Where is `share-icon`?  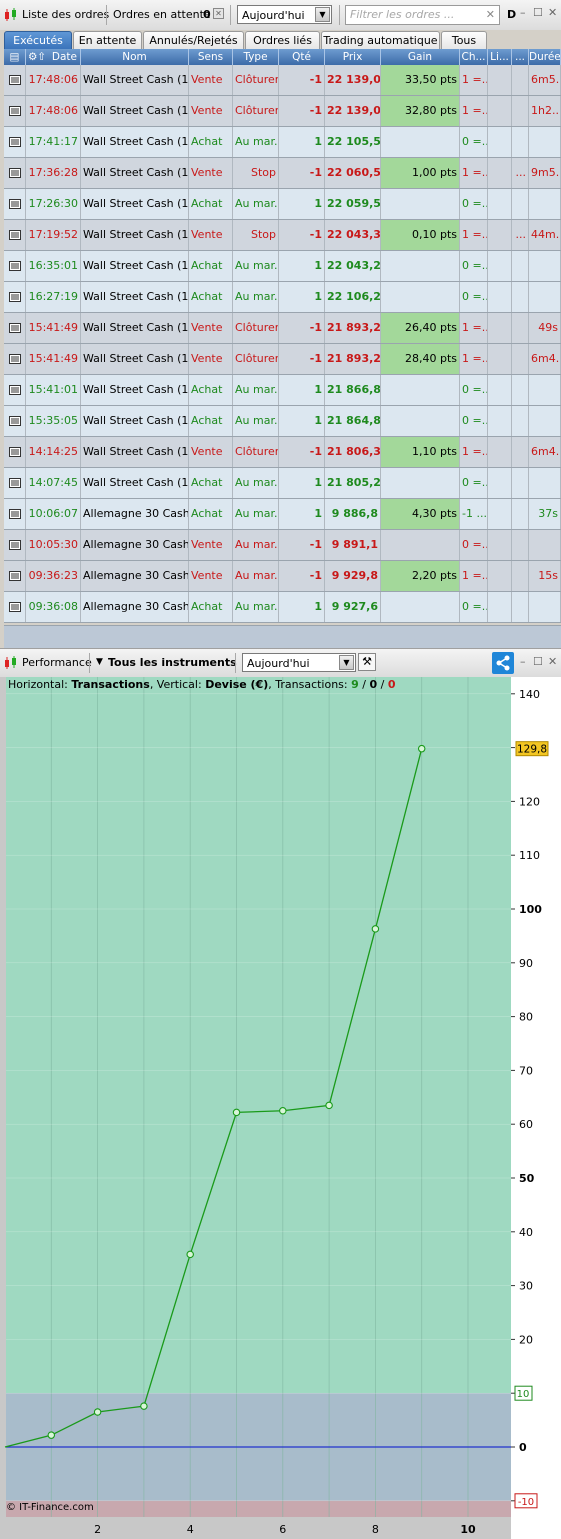
share-icon is located at coordinates (503, 663).